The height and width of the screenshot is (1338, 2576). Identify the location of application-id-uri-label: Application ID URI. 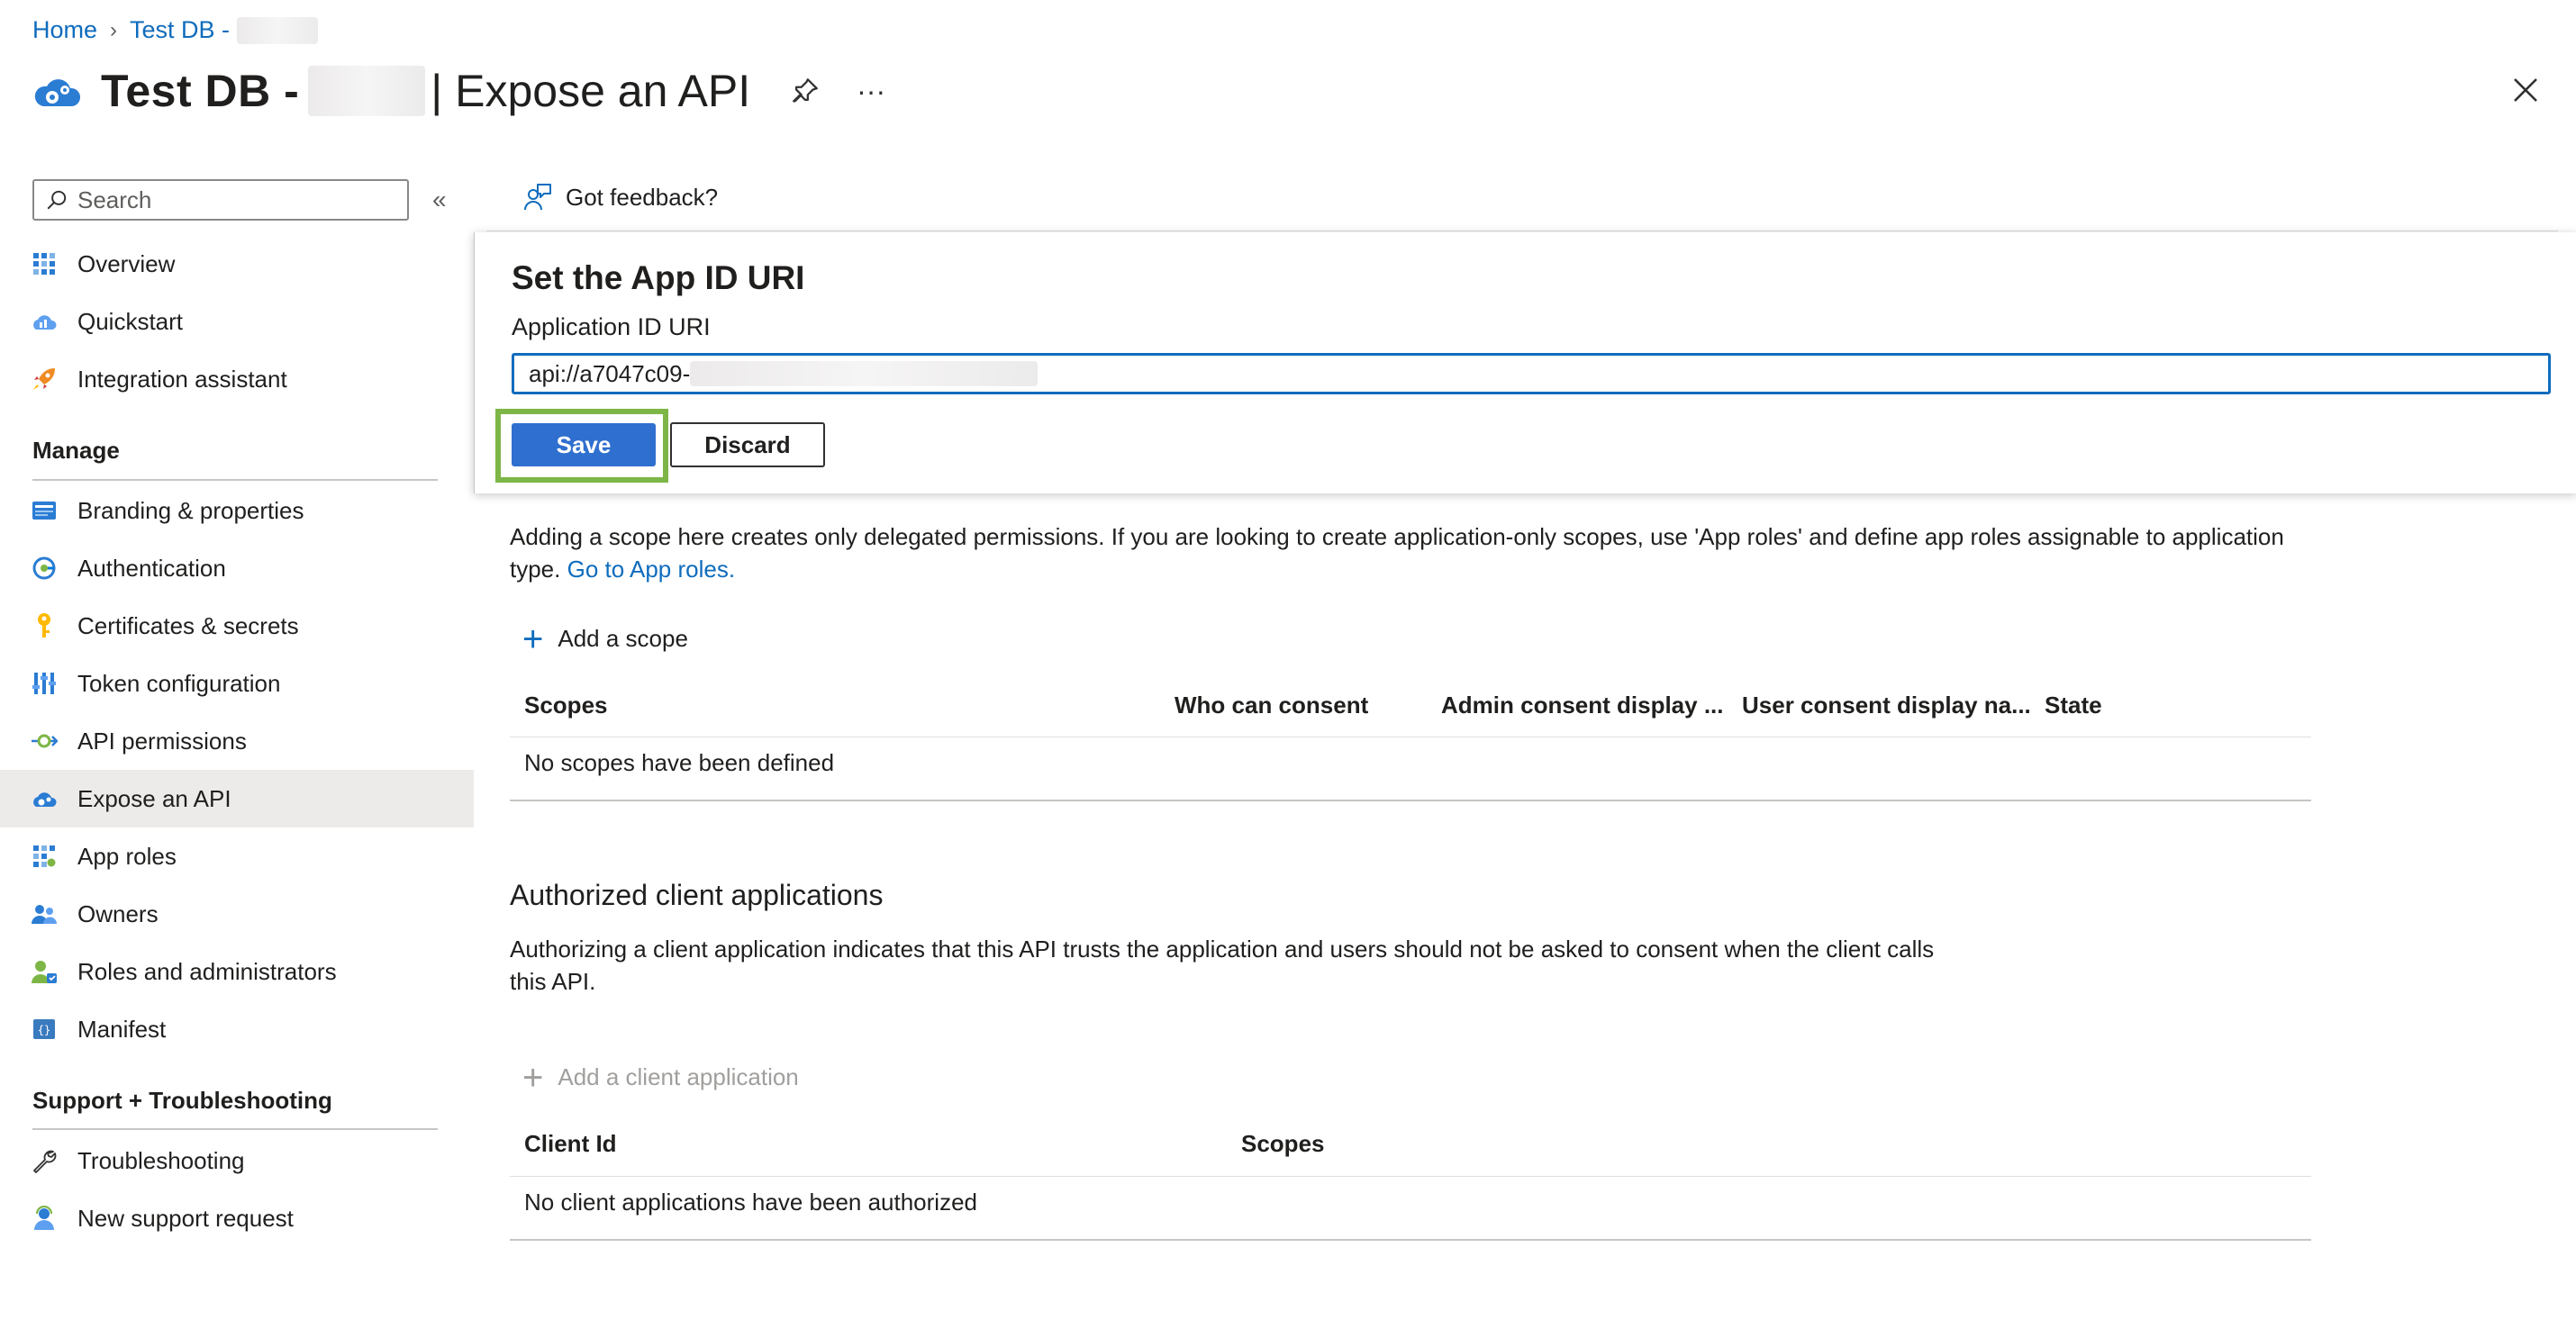
(611, 326).